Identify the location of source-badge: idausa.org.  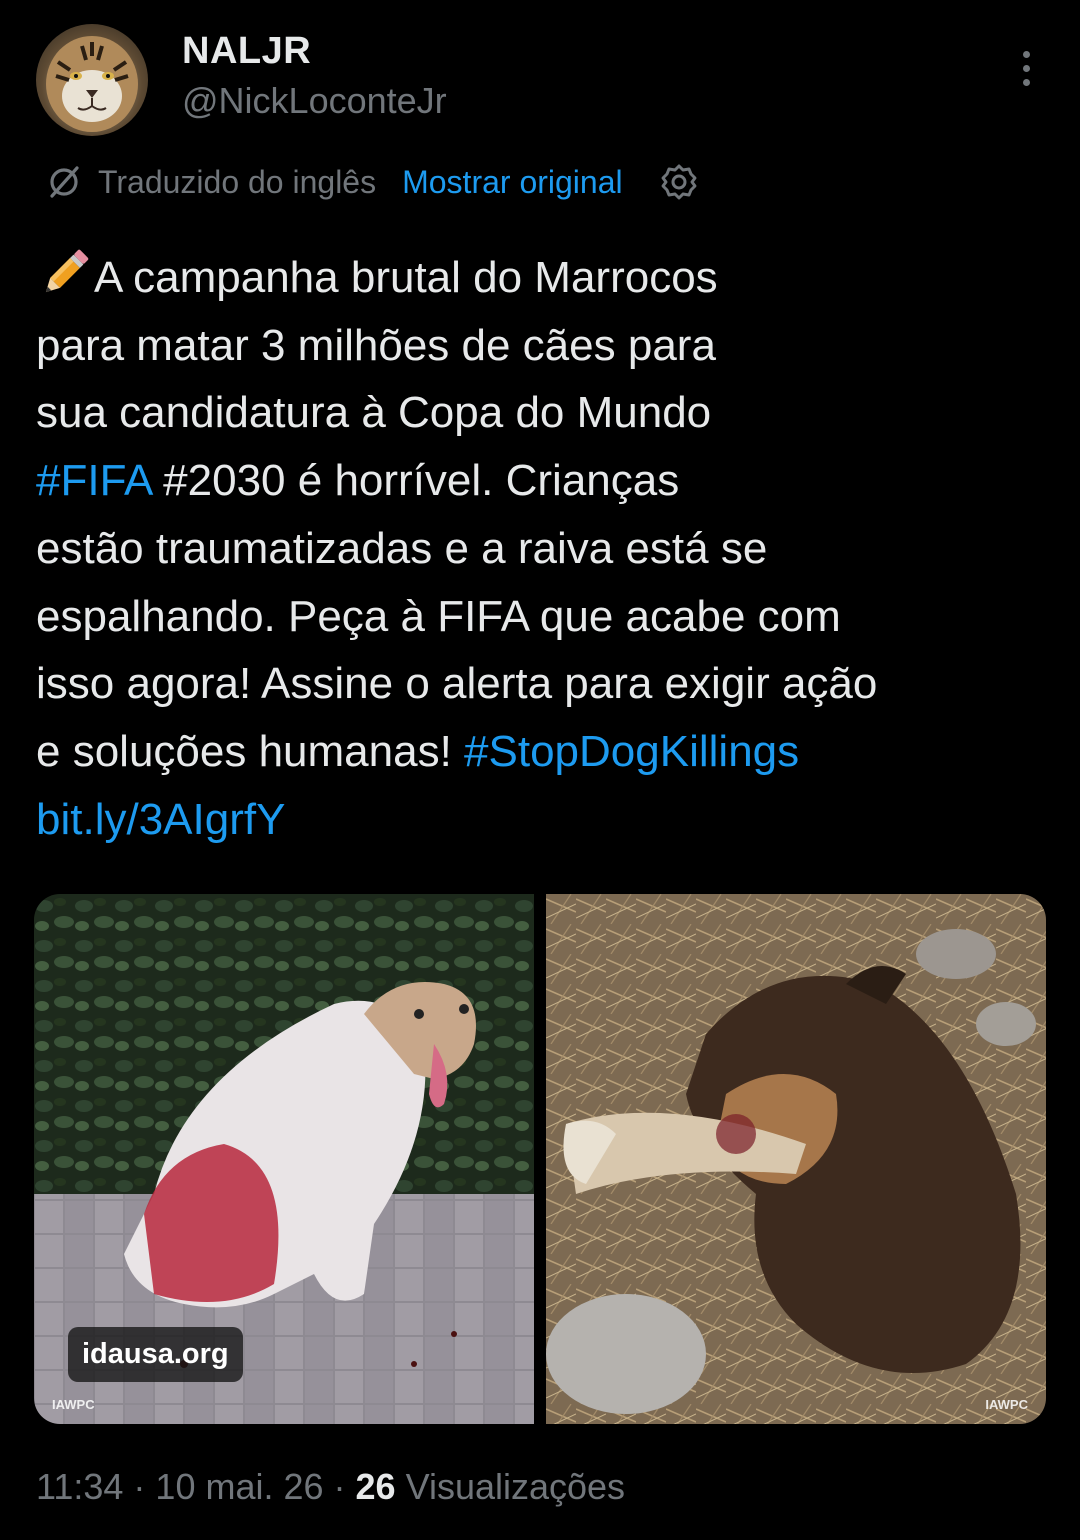
(155, 1354).